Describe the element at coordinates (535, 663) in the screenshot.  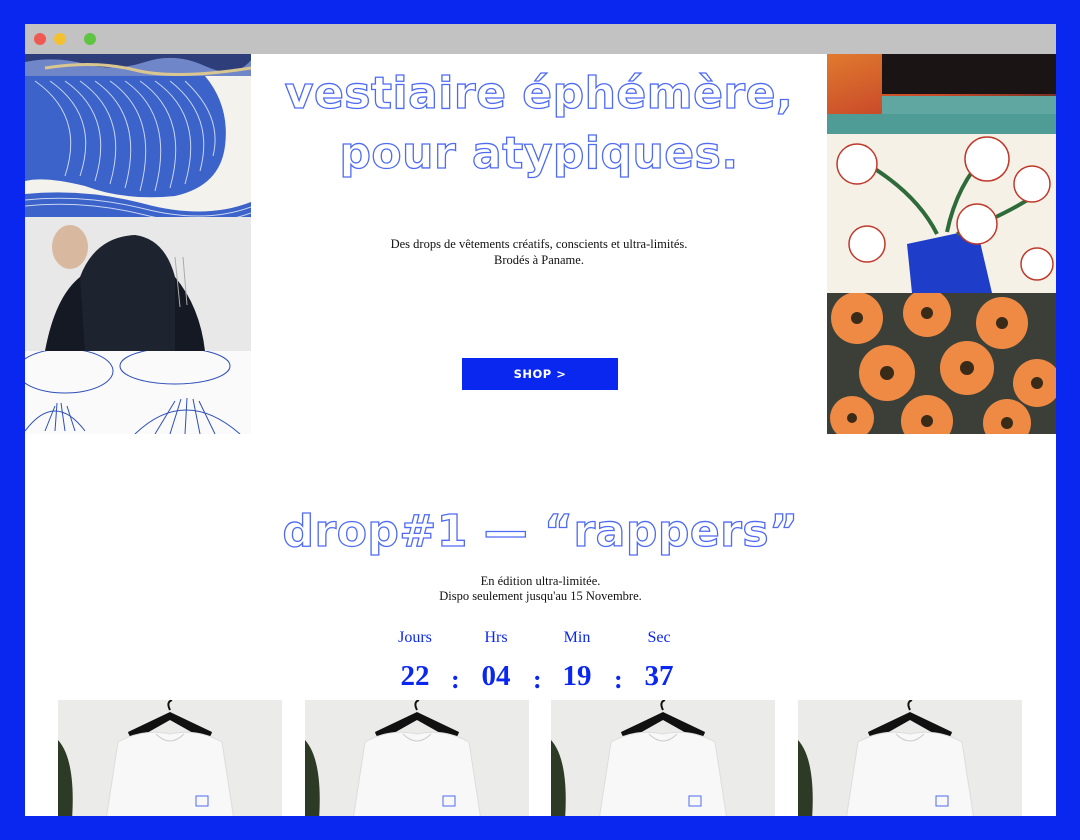
I see `countdown-timer: Jours 22 : Hrs 04 : Min 19 : Sec 37` at that location.